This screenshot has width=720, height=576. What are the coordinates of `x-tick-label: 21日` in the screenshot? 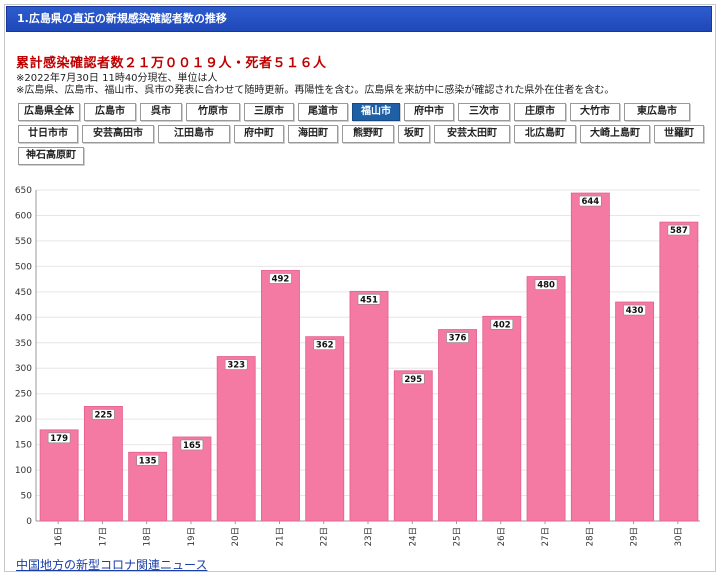 It's located at (280, 536).